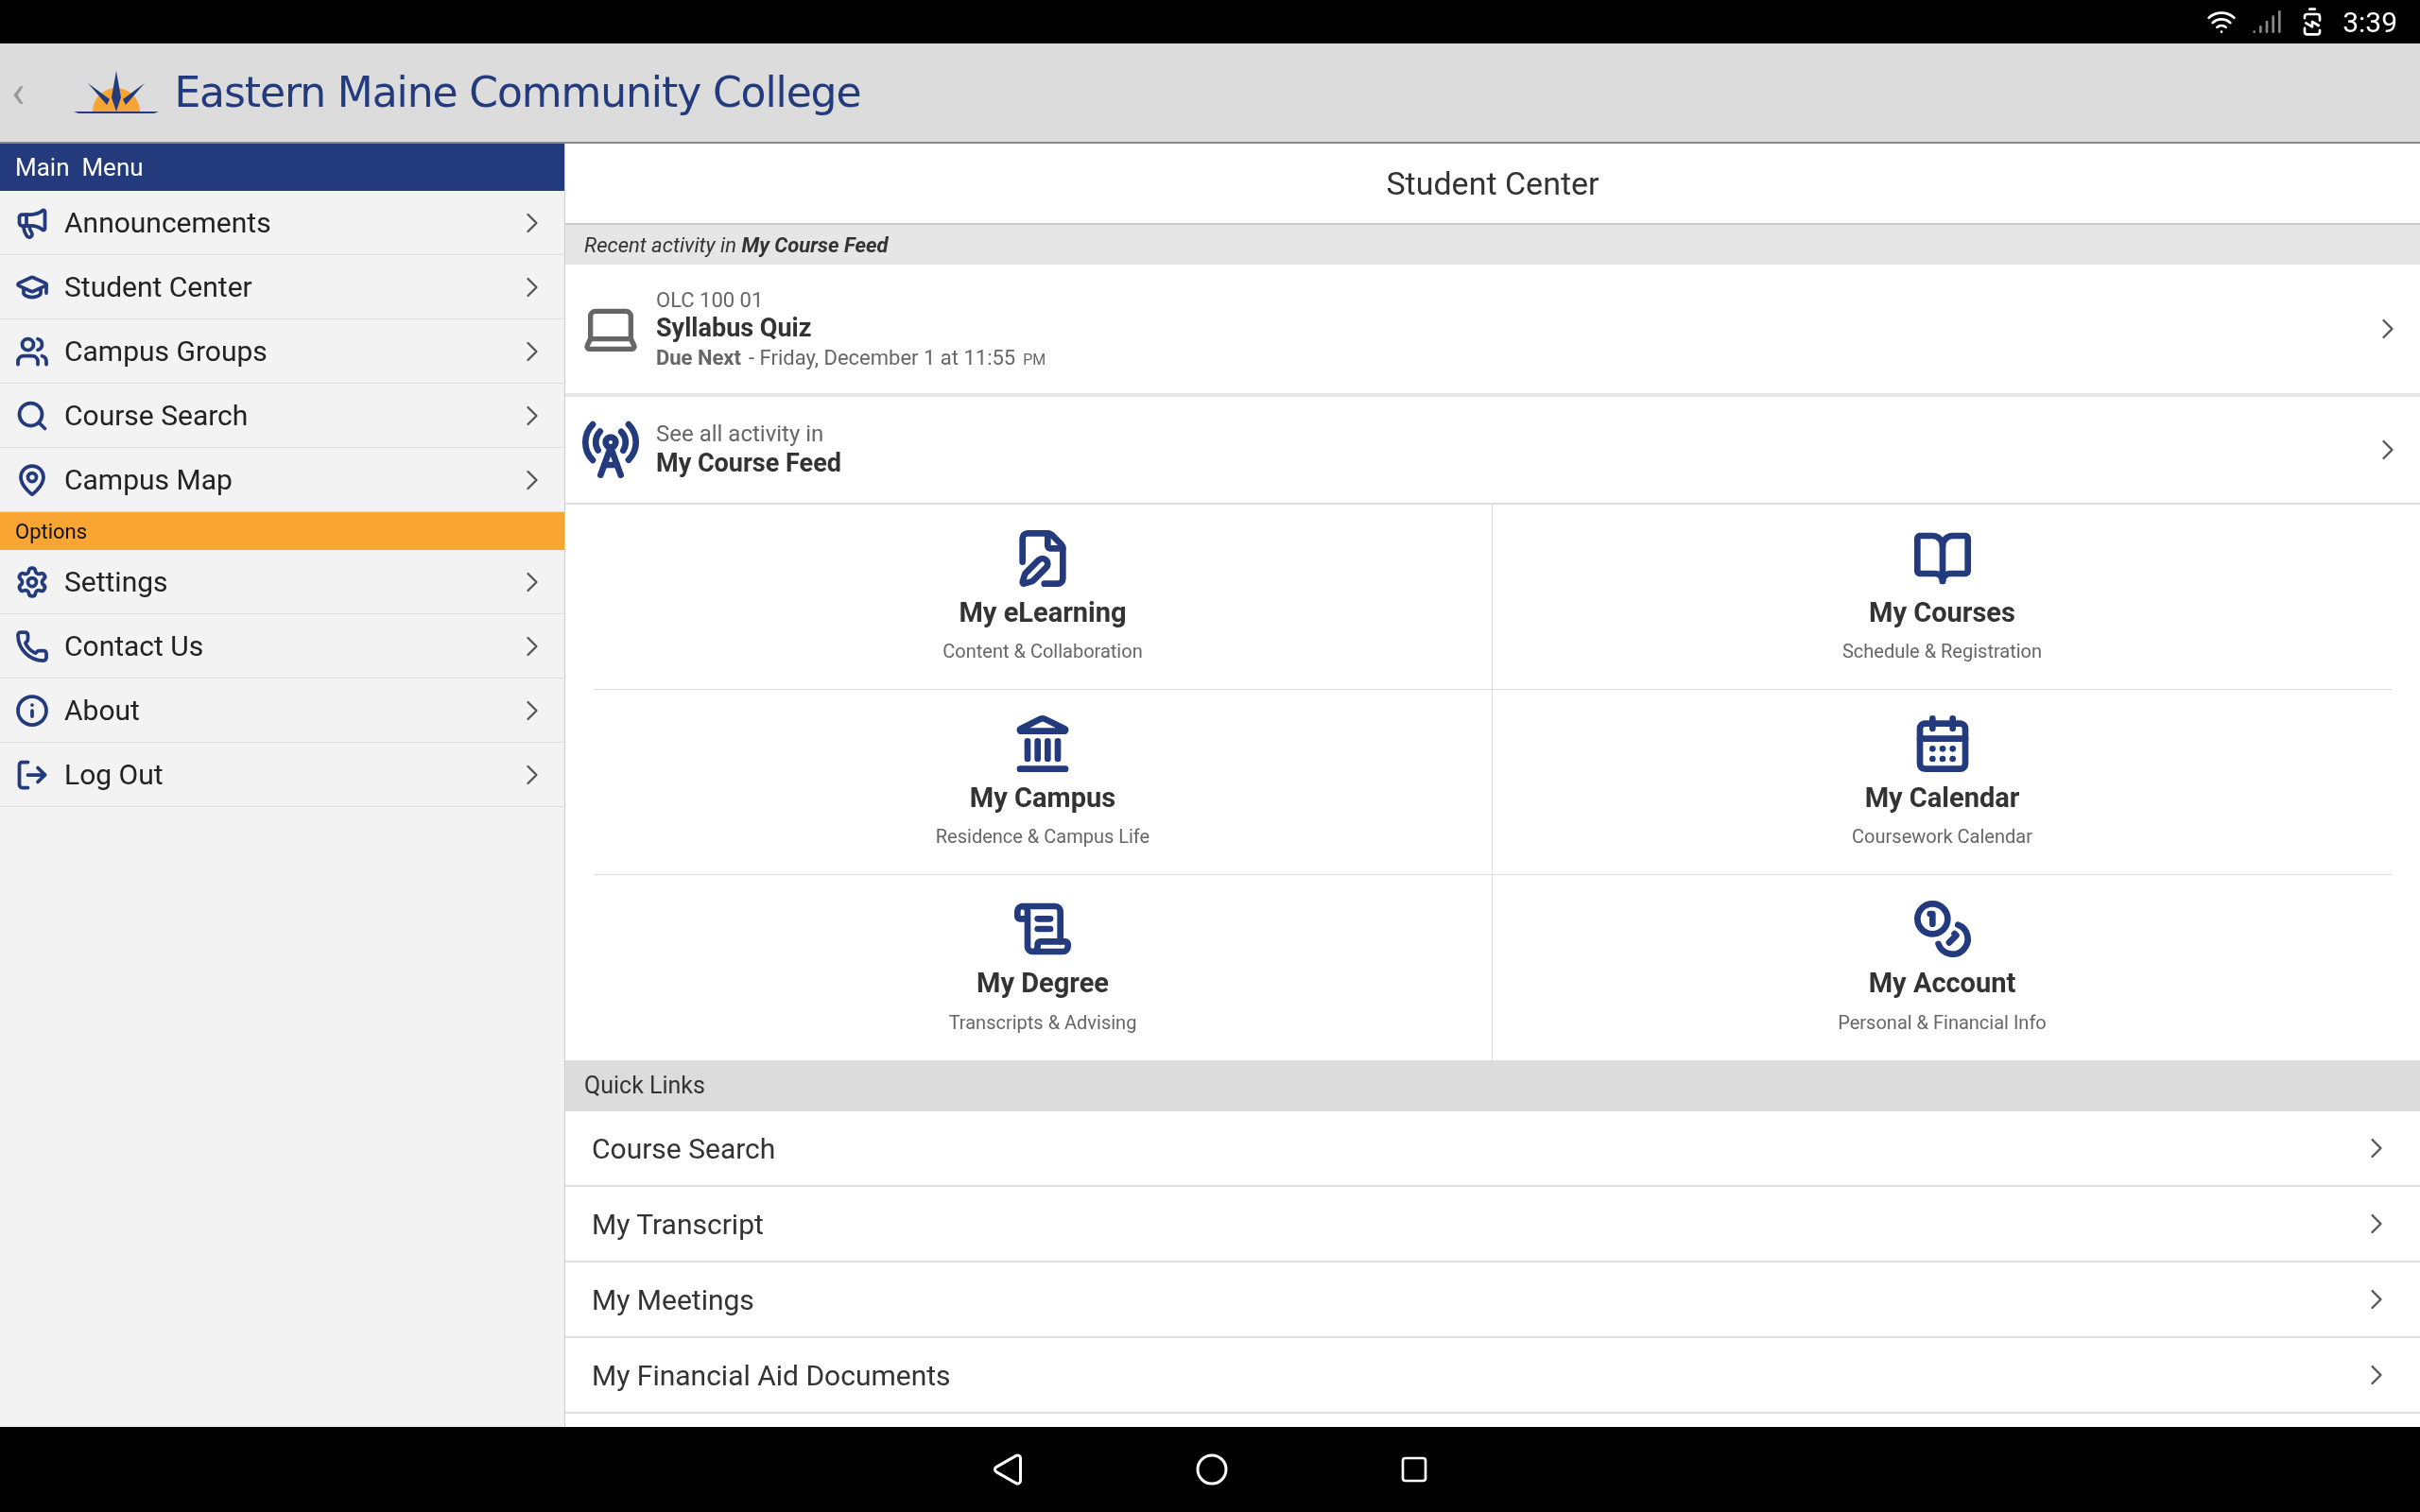 This screenshot has height=1512, width=2420. What do you see at coordinates (610, 450) in the screenshot?
I see `radio-tower-icon` at bounding box center [610, 450].